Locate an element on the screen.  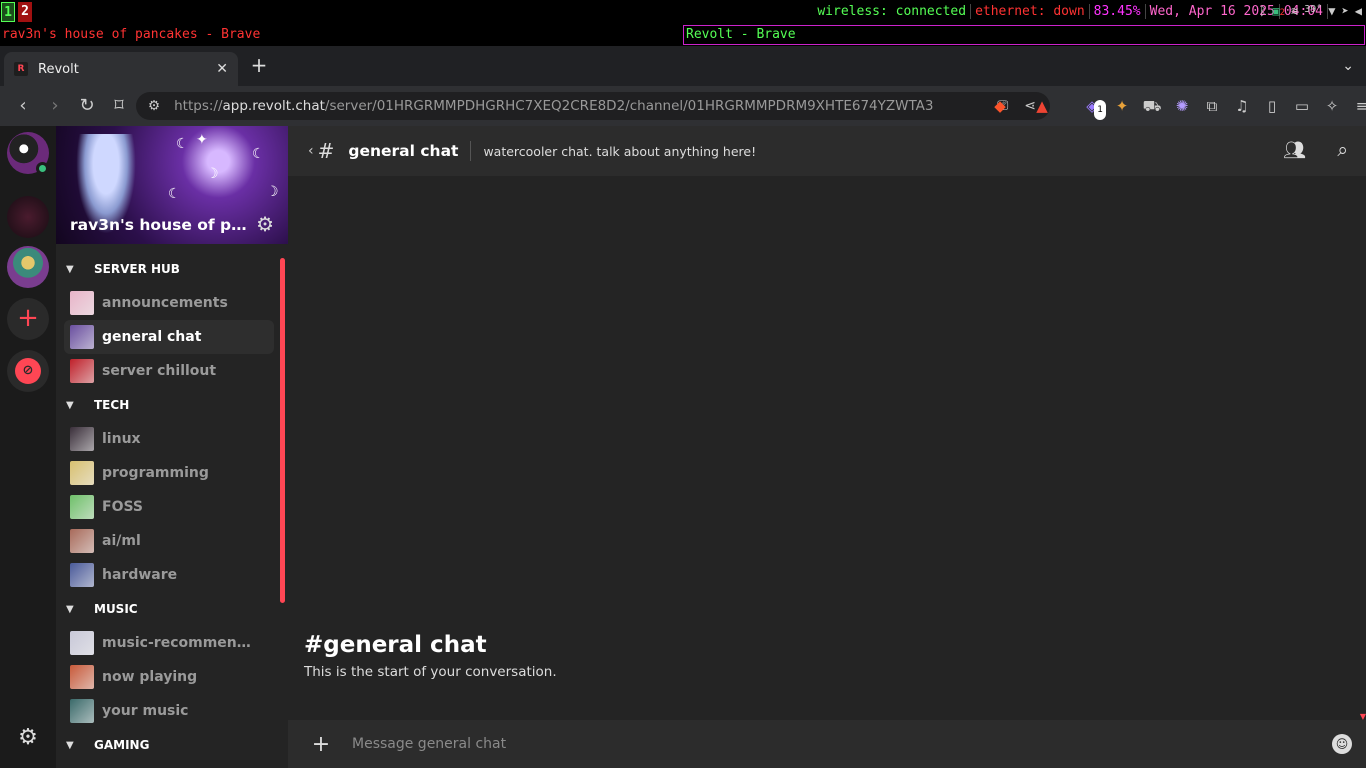
bluetooth-icon: ᛒ is located at coordinates (1262, 11).